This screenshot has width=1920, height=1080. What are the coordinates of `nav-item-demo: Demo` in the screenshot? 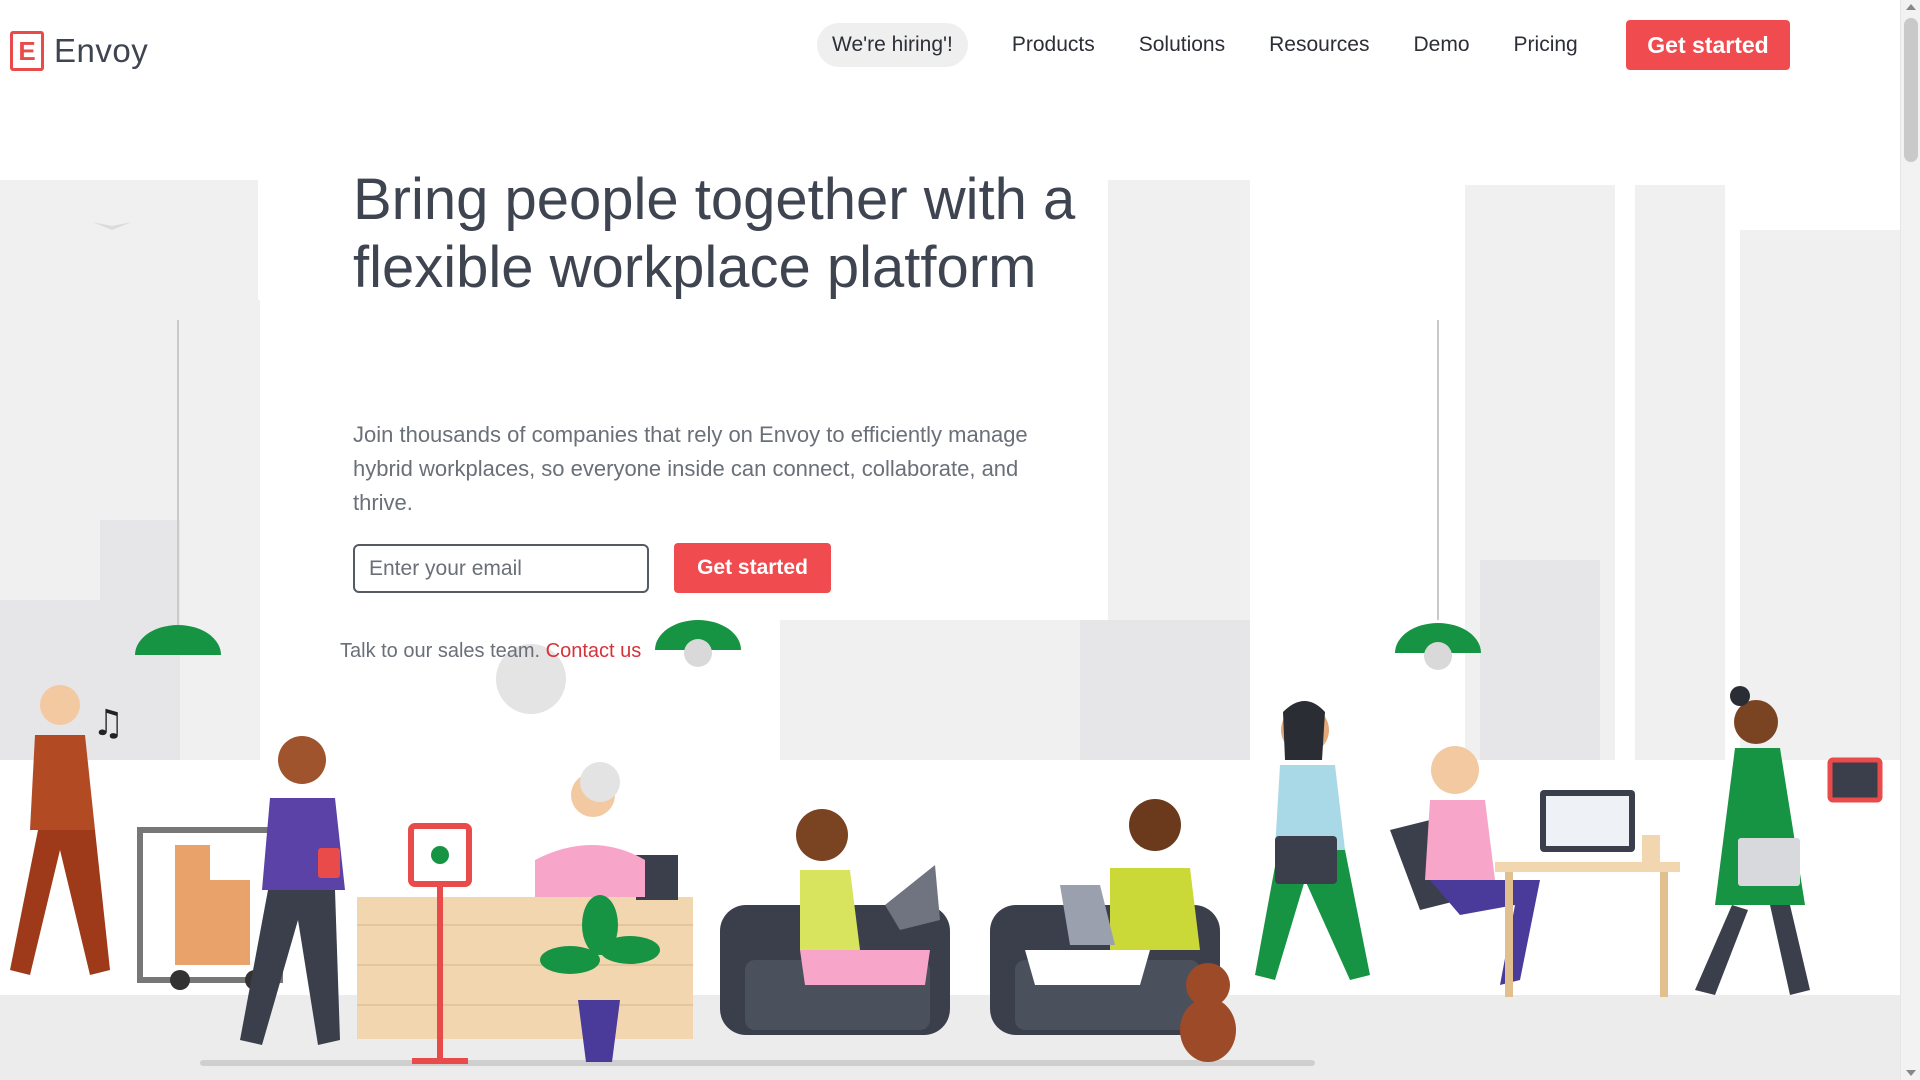 It's located at (1442, 45).